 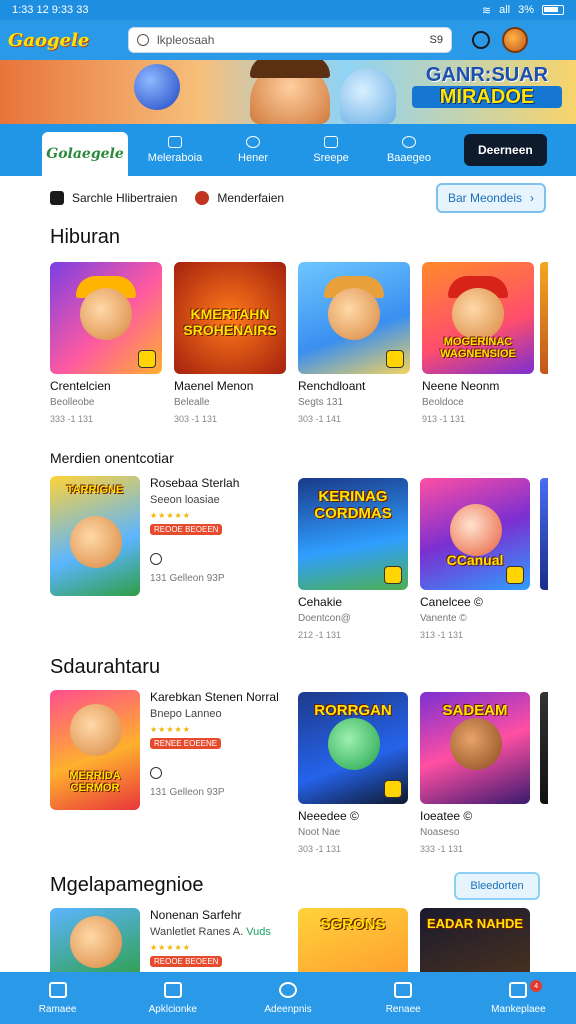 I want to click on game-thumb-text: MOGERINAC WAGNENSIOE, so click(x=478, y=348).